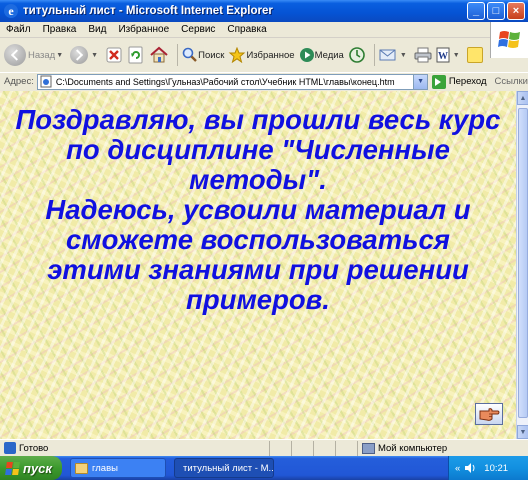 The height and width of the screenshot is (480, 528). I want to click on address-label: Адрес:, so click(19, 81).